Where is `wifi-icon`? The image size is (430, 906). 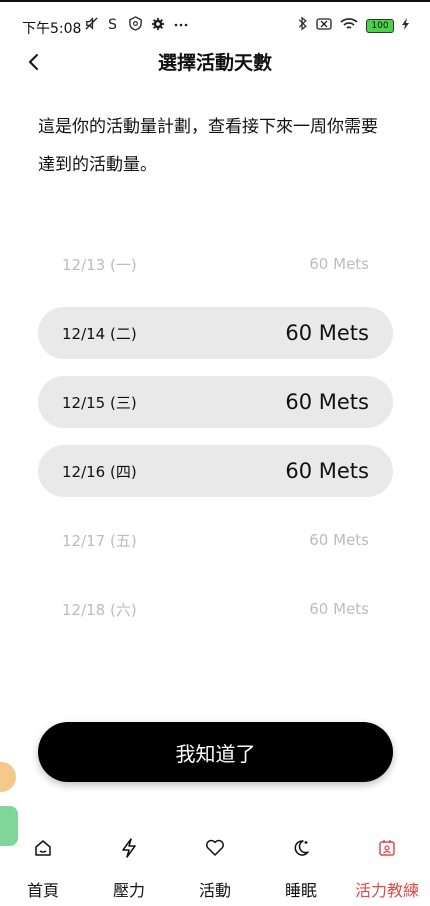 wifi-icon is located at coordinates (349, 25).